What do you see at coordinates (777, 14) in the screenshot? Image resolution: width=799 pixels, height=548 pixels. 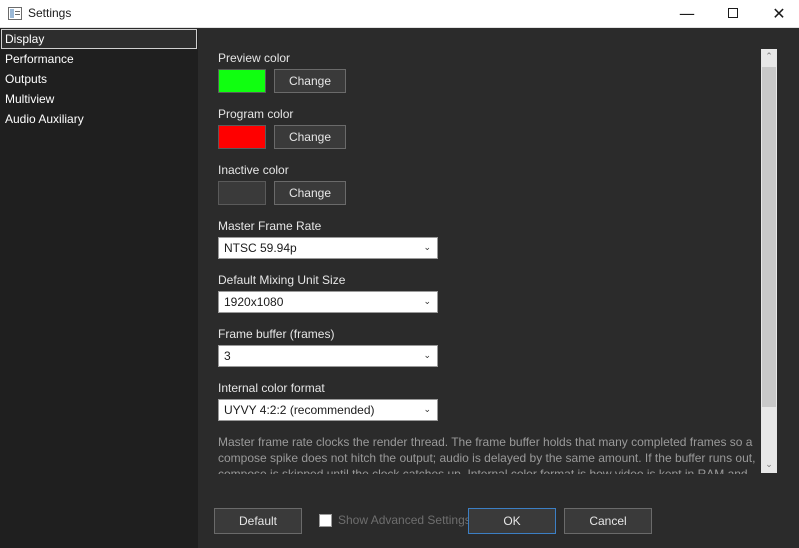 I see `close-button: ✕` at bounding box center [777, 14].